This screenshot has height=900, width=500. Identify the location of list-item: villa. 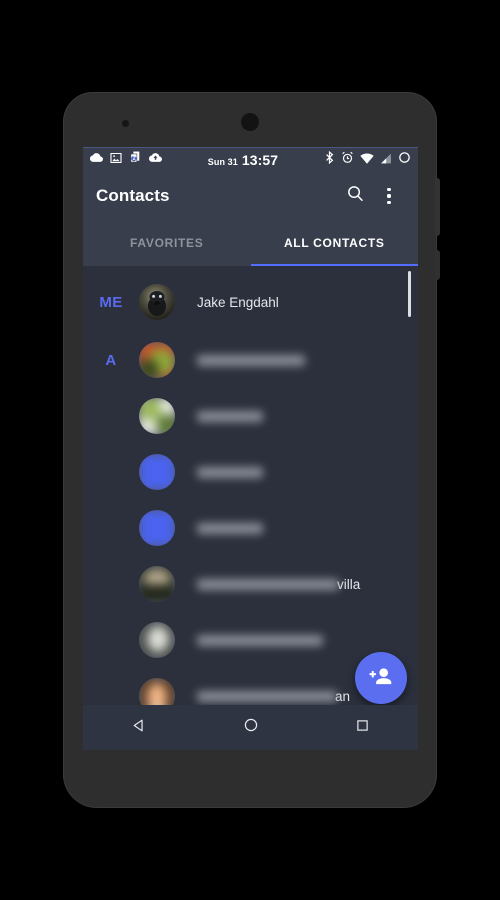
(250, 584).